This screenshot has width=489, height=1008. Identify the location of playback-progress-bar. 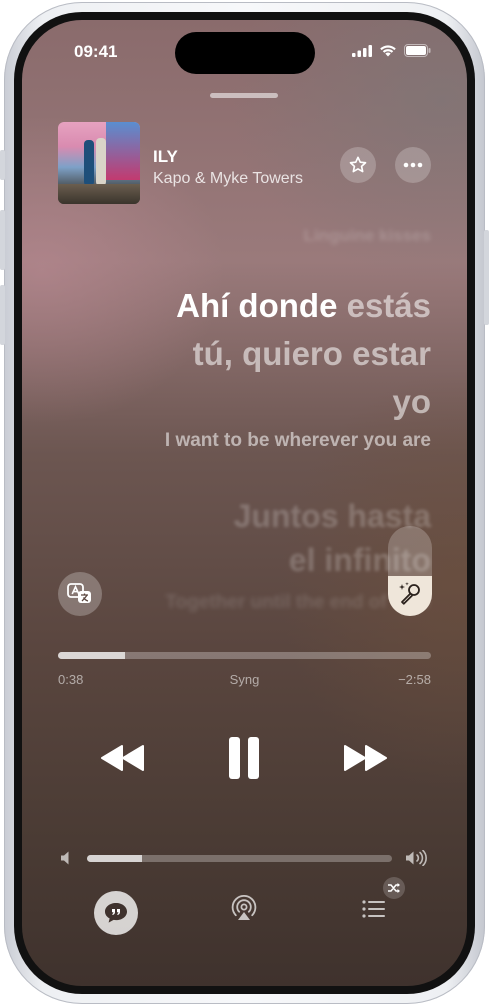
(244, 655).